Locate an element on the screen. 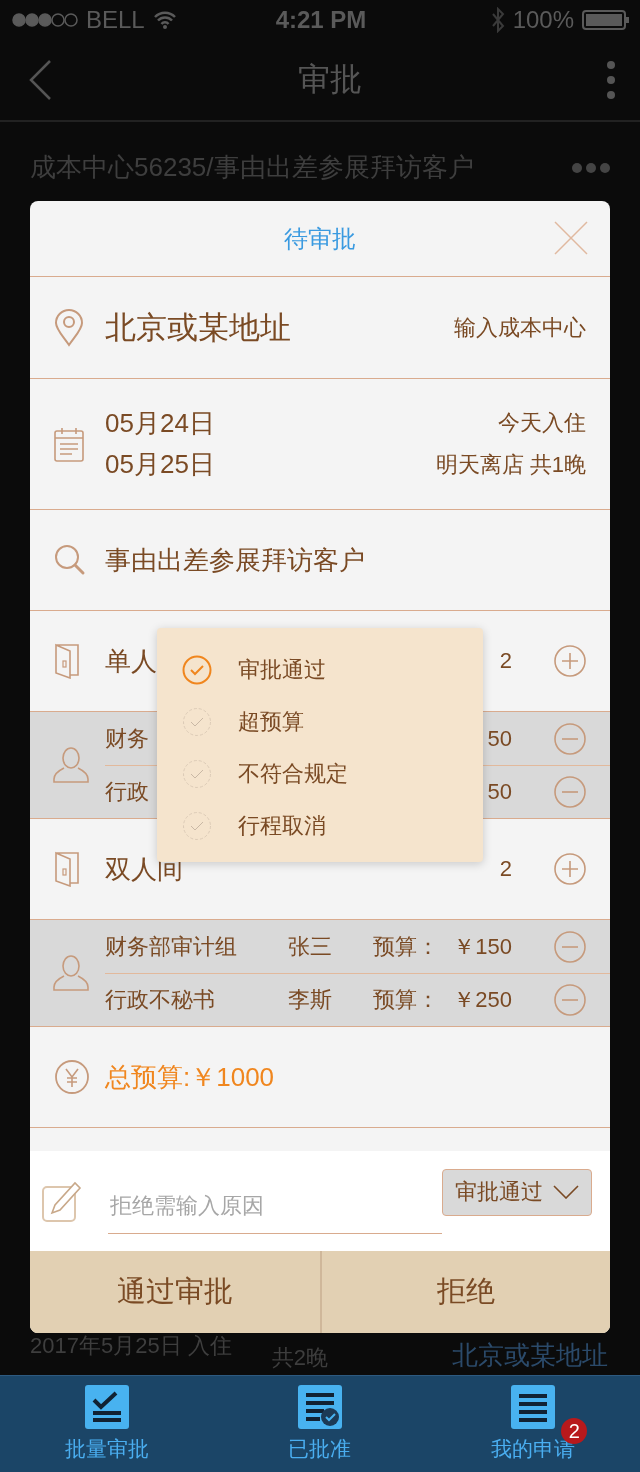 The height and width of the screenshot is (1472, 640). room-type: 单人 is located at coordinates (131, 661).